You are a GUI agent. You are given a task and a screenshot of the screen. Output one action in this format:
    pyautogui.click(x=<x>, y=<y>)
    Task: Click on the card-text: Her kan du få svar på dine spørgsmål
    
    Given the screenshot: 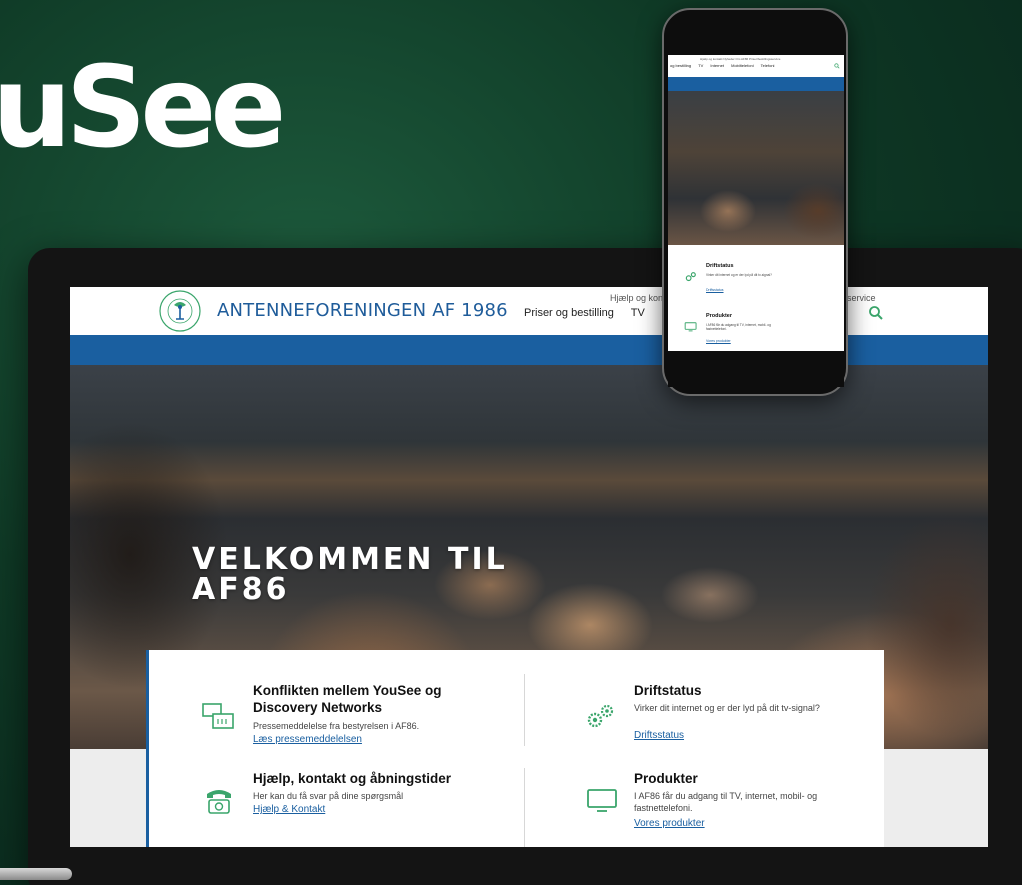 What is the action you would take?
    pyautogui.click(x=328, y=796)
    